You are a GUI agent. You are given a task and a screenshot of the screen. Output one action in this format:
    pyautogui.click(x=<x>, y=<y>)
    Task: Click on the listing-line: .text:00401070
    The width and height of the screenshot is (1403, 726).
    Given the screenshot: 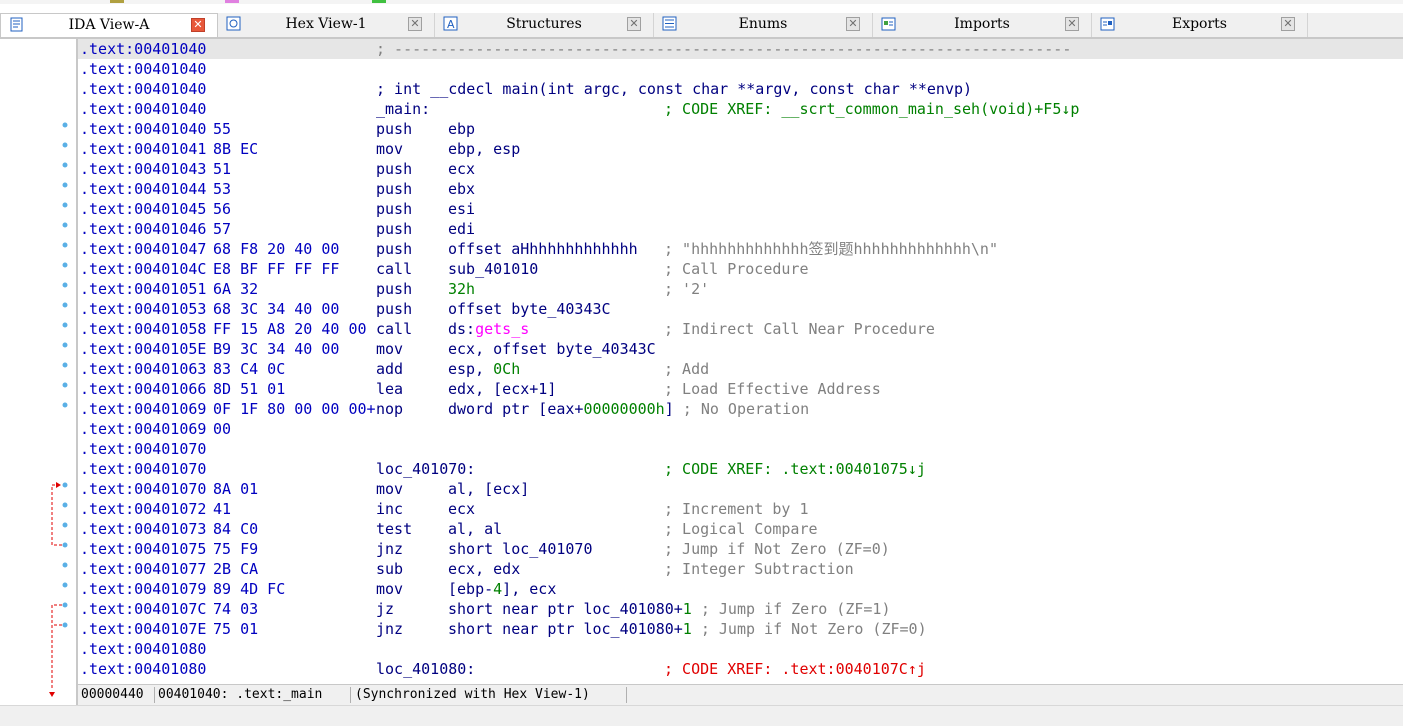 What is the action you would take?
    pyautogui.click(x=740, y=449)
    